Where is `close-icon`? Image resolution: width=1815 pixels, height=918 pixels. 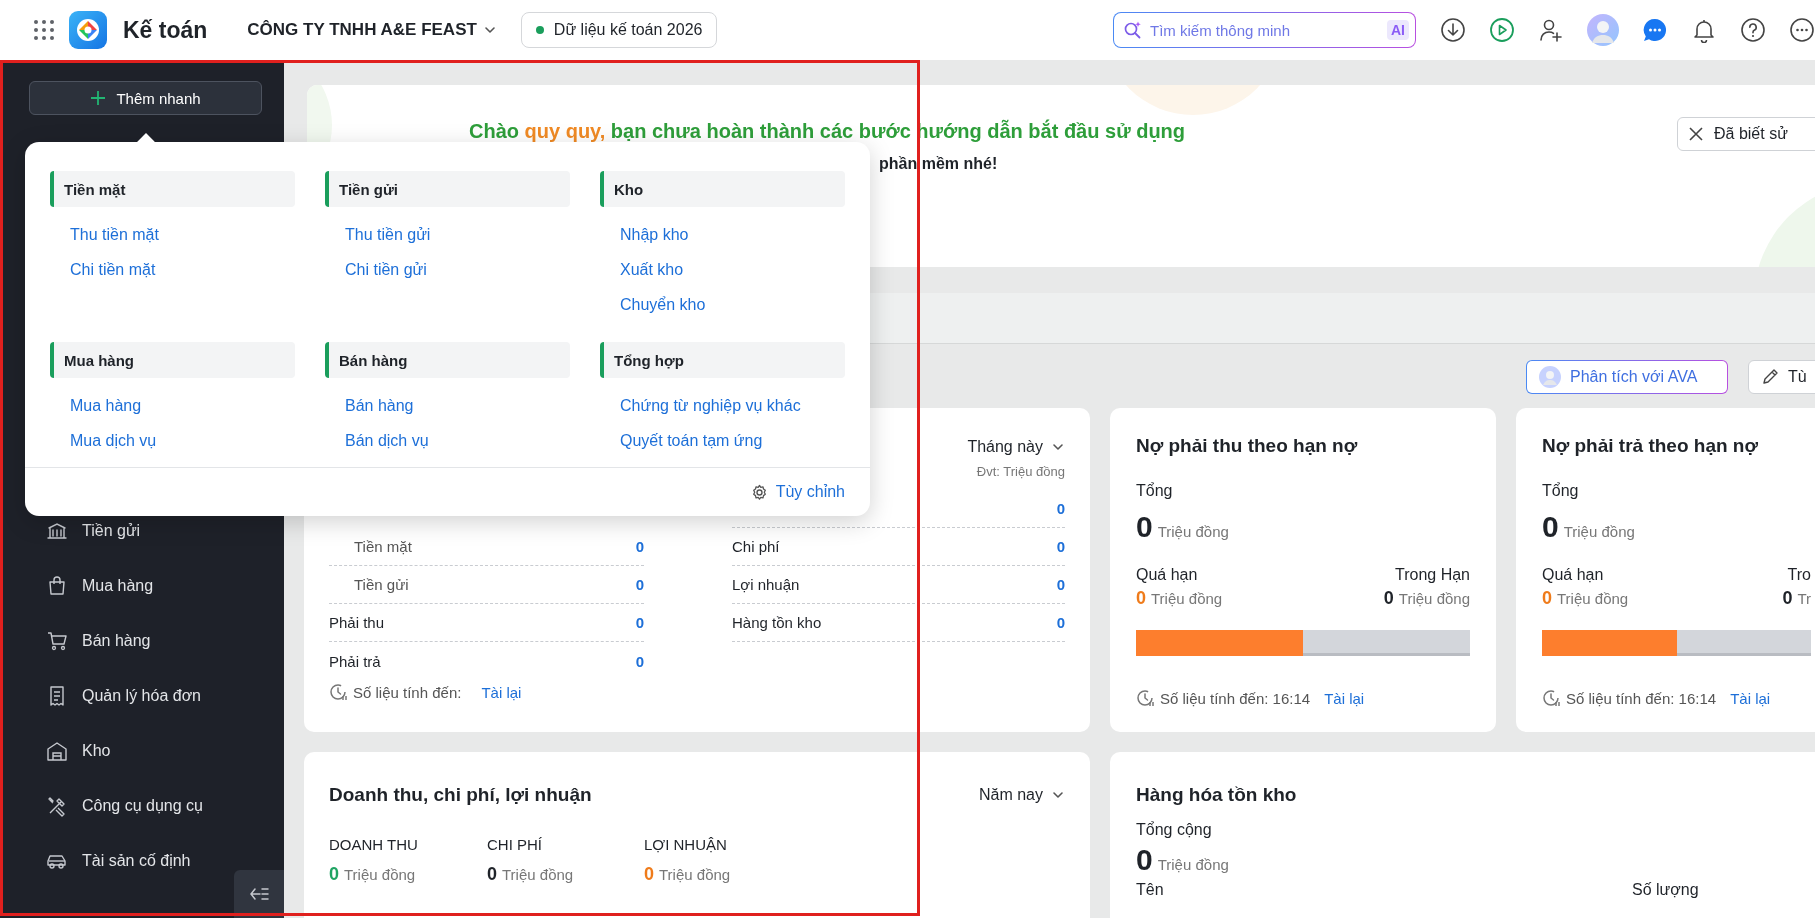 close-icon is located at coordinates (1696, 134).